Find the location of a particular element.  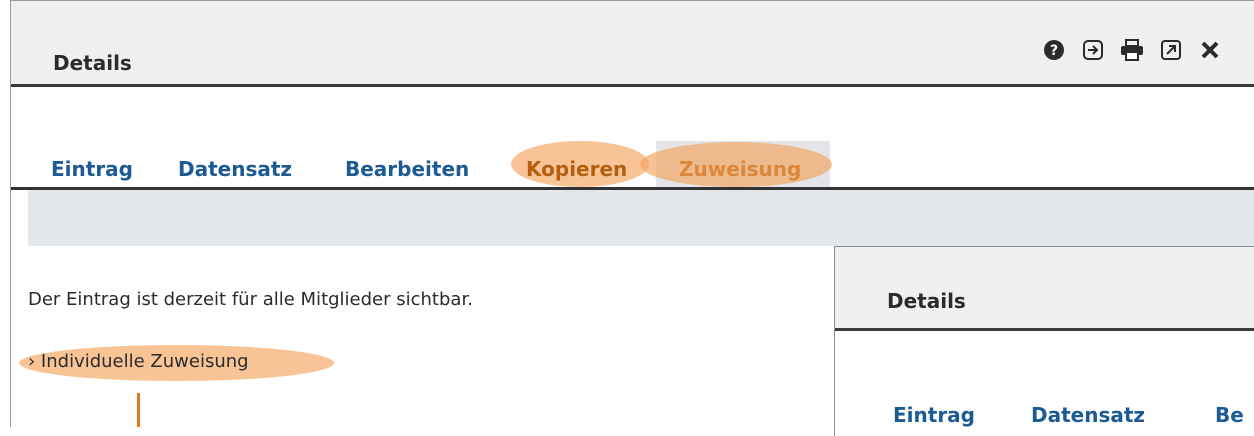

panel-tab-be: Be is located at coordinates (1229, 415).